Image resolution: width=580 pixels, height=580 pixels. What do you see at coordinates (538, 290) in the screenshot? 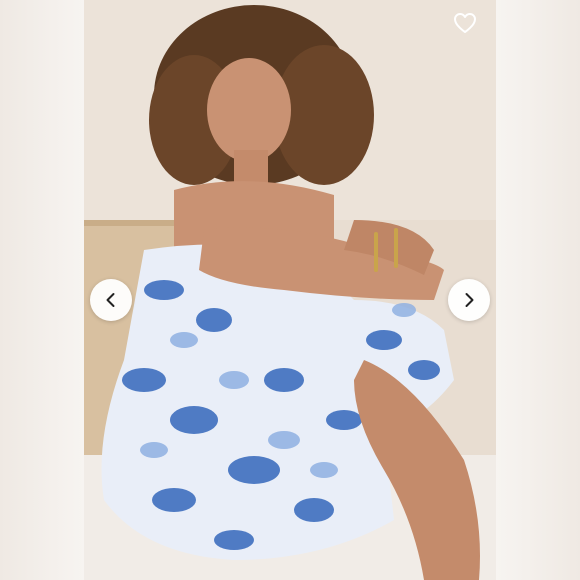
I see `right-blur-backdrop` at bounding box center [538, 290].